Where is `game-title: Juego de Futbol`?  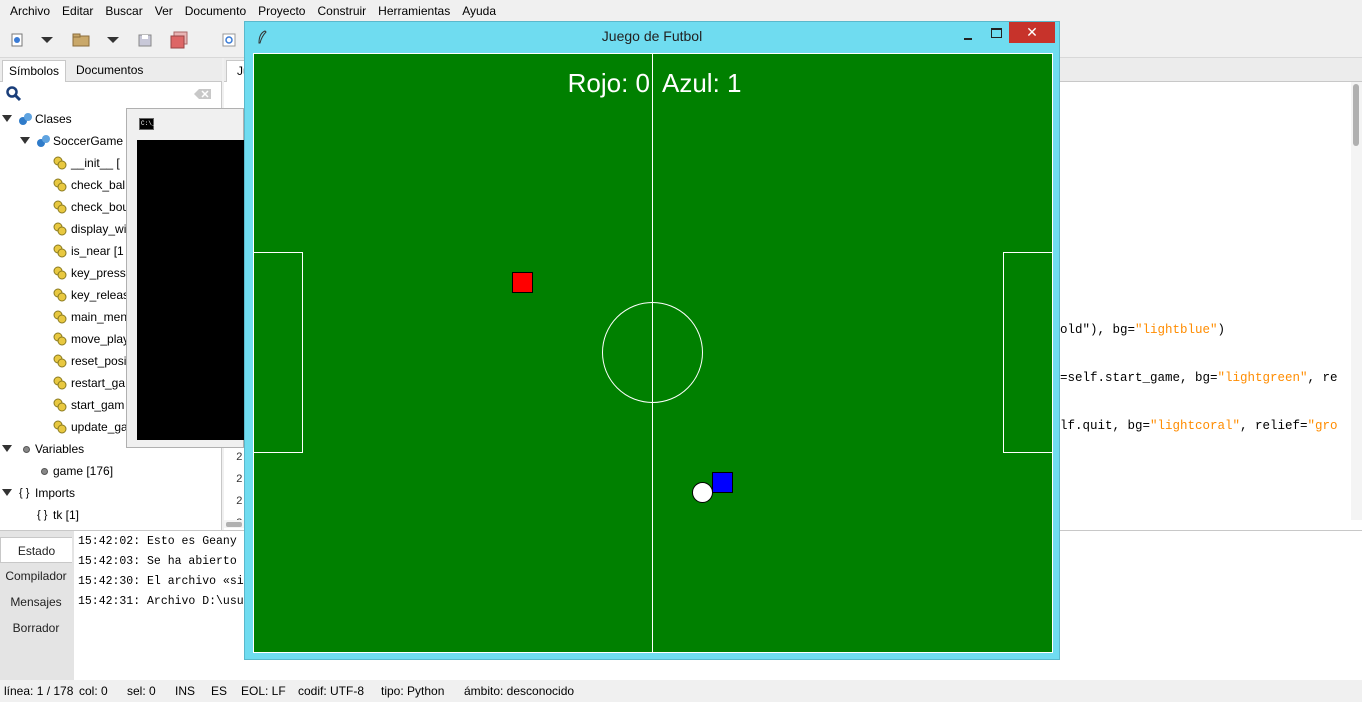 game-title: Juego de Futbol is located at coordinates (652, 36).